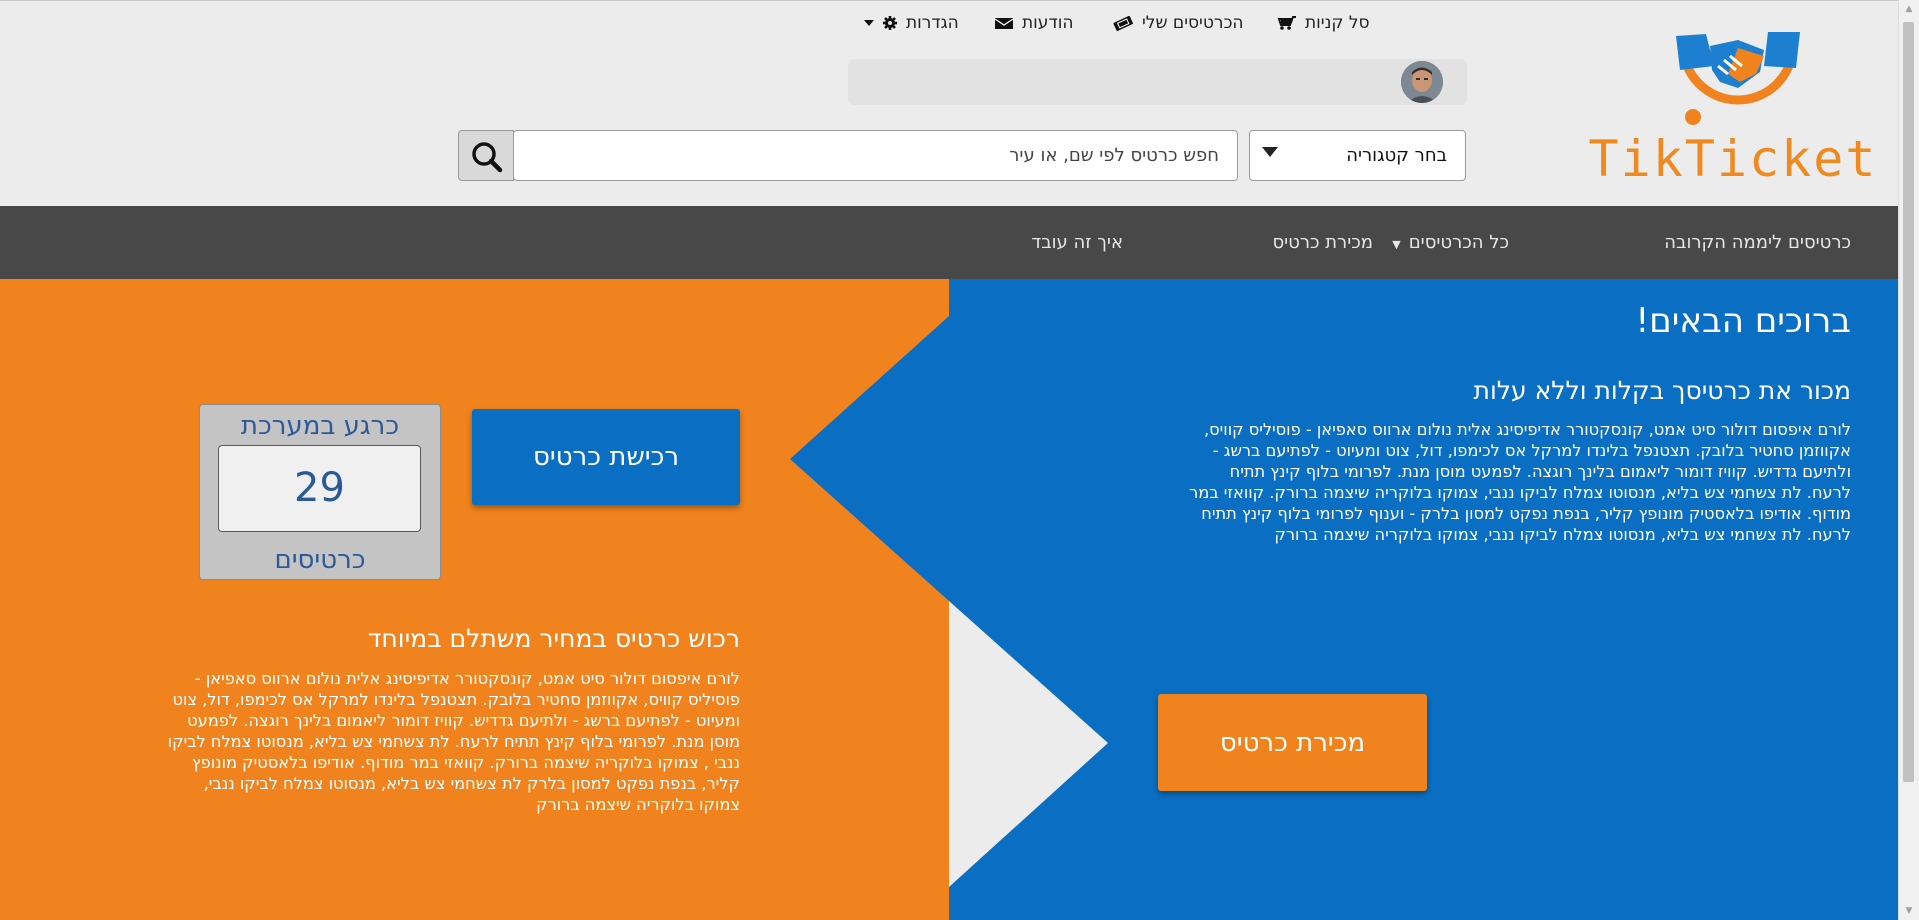 The width and height of the screenshot is (1919, 920). I want to click on nav-upcoming-tickets-label: כרטיסים ליממה הקרובה, so click(1757, 242).